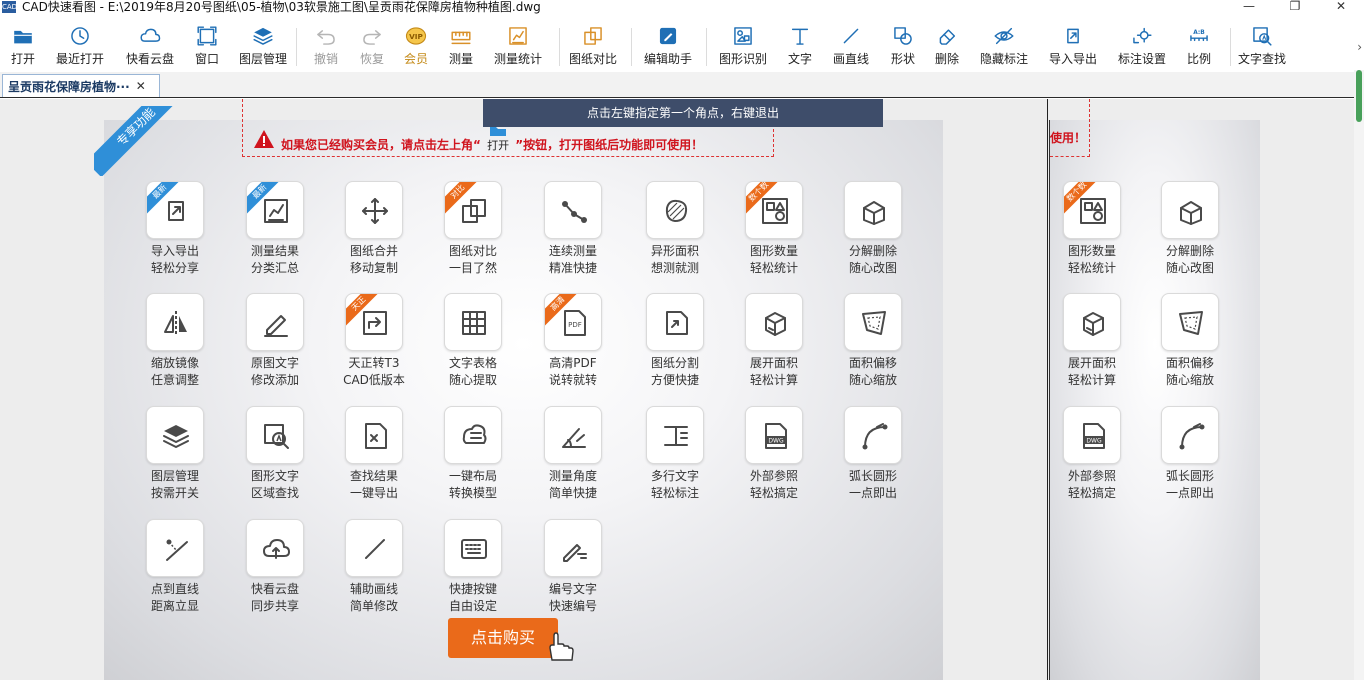  Describe the element at coordinates (373, 268) in the screenshot. I see `feature-label-line2: 移动复制` at that location.